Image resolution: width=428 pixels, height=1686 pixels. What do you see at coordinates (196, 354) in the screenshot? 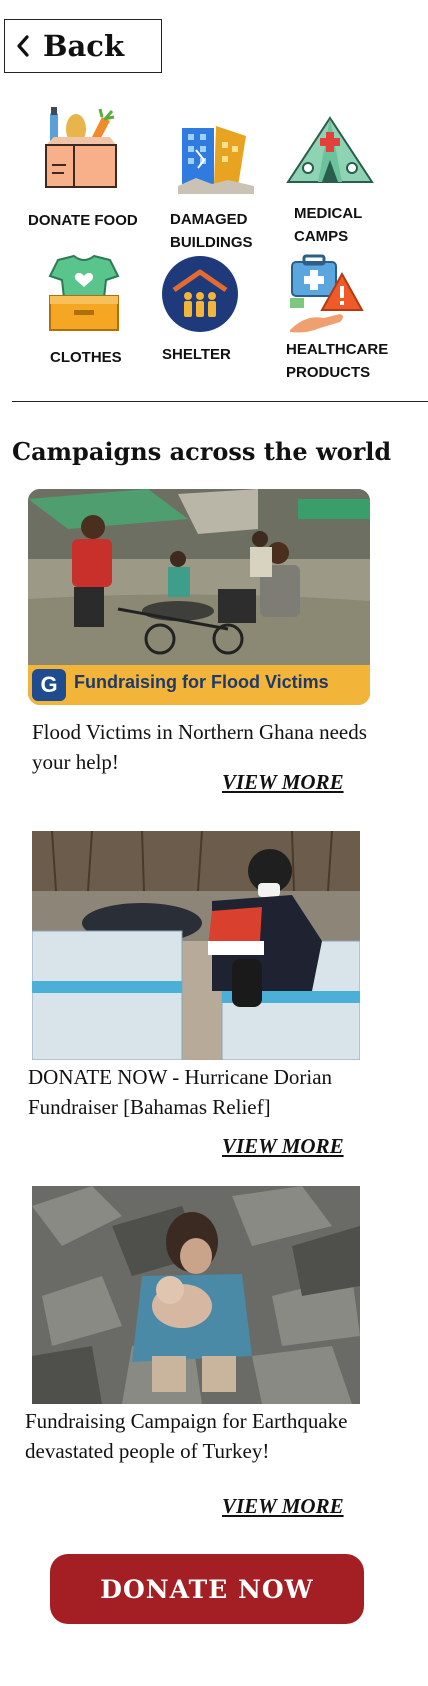
I see `category-label-line1: SHELTER` at bounding box center [196, 354].